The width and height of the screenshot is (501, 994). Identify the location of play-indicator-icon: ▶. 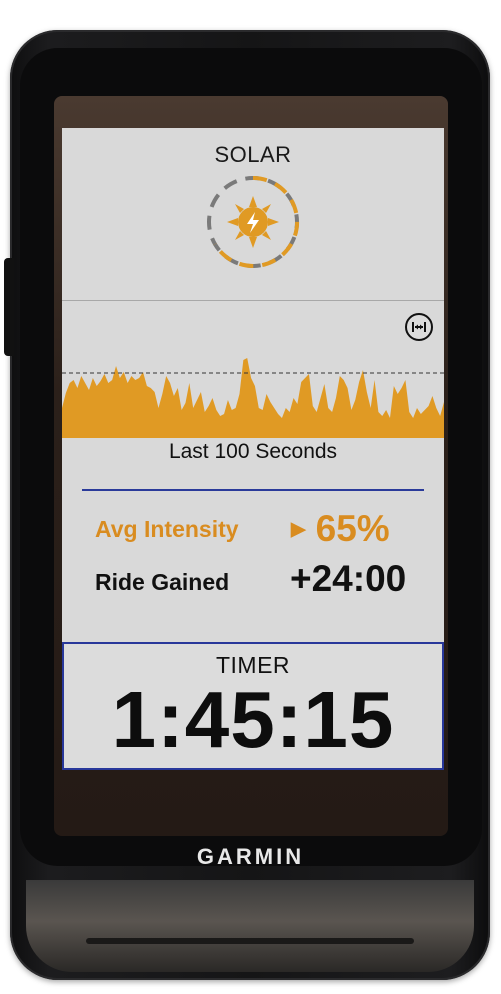
(298, 529).